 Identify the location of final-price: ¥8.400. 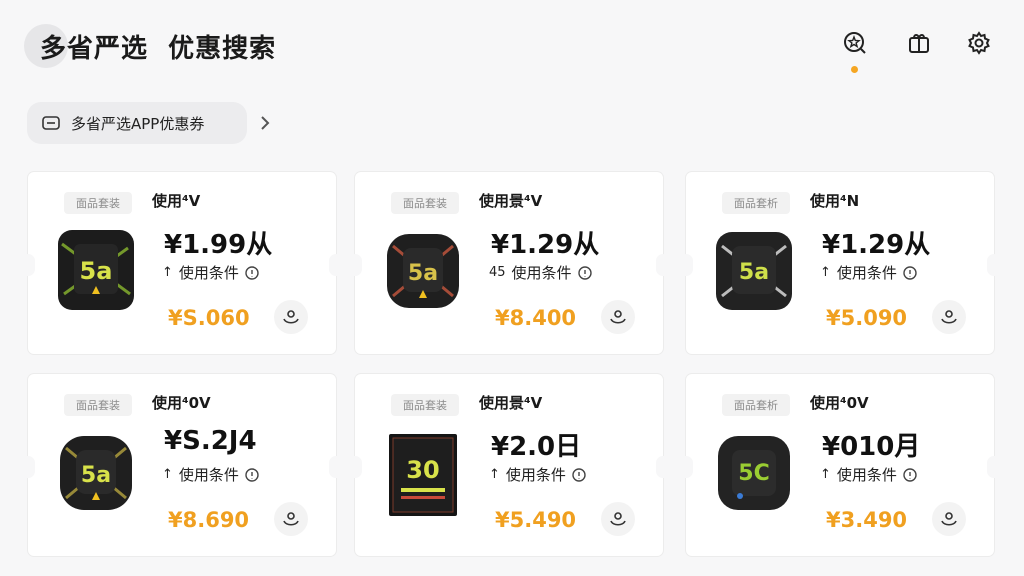
(536, 318).